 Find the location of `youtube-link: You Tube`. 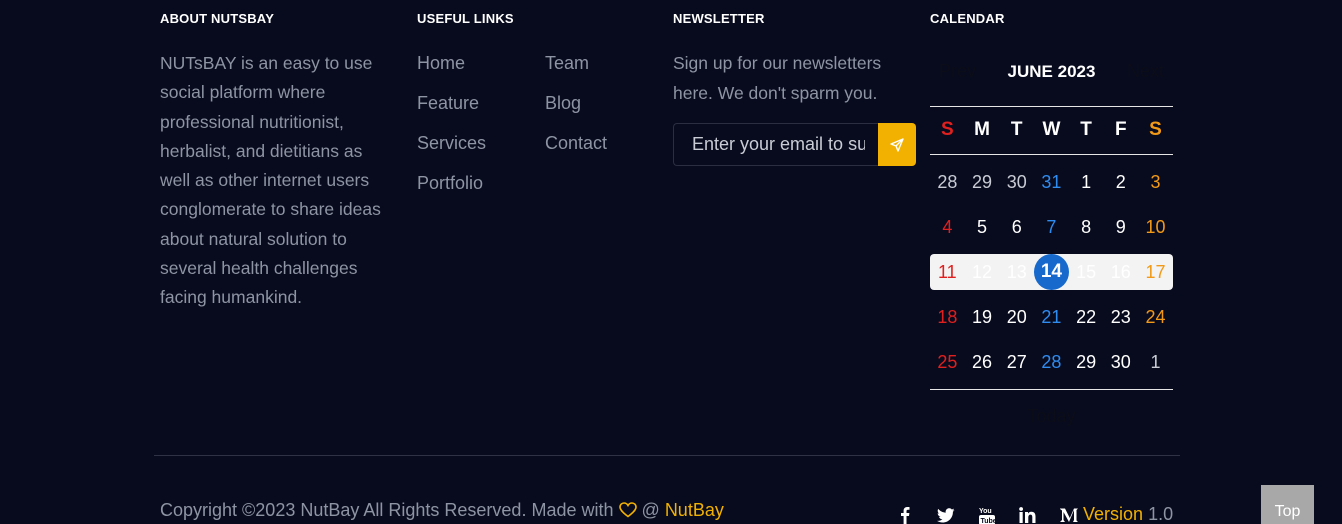

youtube-link: You Tube is located at coordinates (986, 514).